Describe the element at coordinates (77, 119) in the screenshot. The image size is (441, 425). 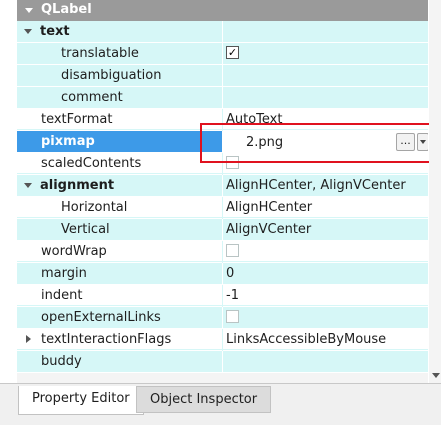
I see `property-name: textFormat` at that location.